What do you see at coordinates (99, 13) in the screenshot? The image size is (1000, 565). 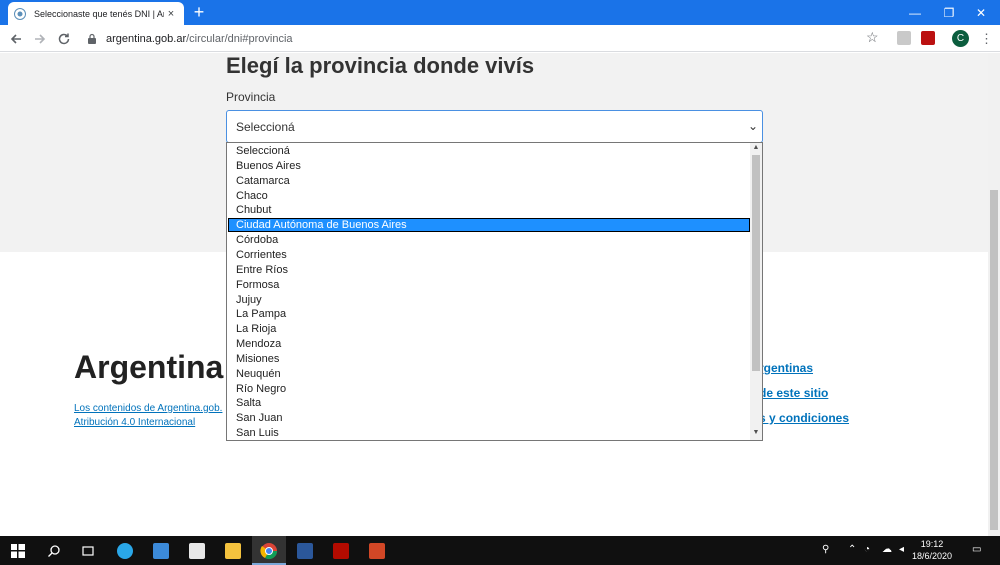 I see `tab-title: Seleccionaste que tenés DNI | Ar` at bounding box center [99, 13].